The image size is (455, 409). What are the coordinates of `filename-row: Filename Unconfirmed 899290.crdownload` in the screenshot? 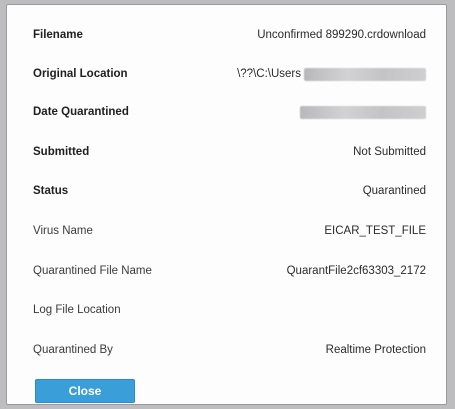 It's located at (229, 35).